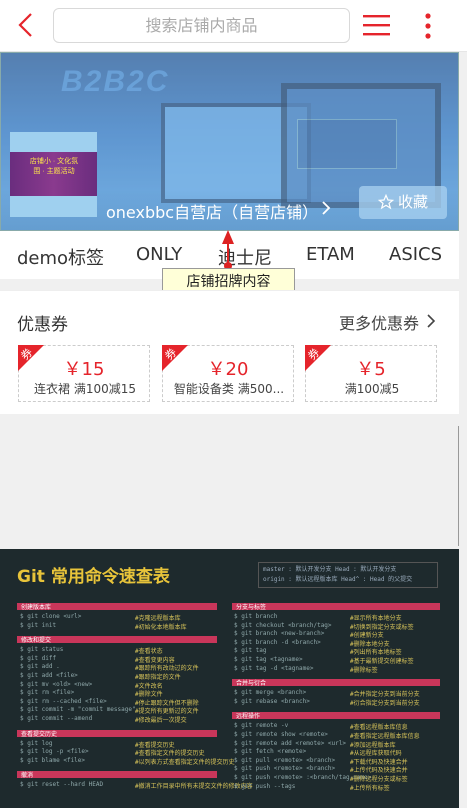 Image resolution: width=467 pixels, height=808 pixels. Describe the element at coordinates (161, 627) in the screenshot. I see `git-command-hint: #初始化本地版本库` at that location.